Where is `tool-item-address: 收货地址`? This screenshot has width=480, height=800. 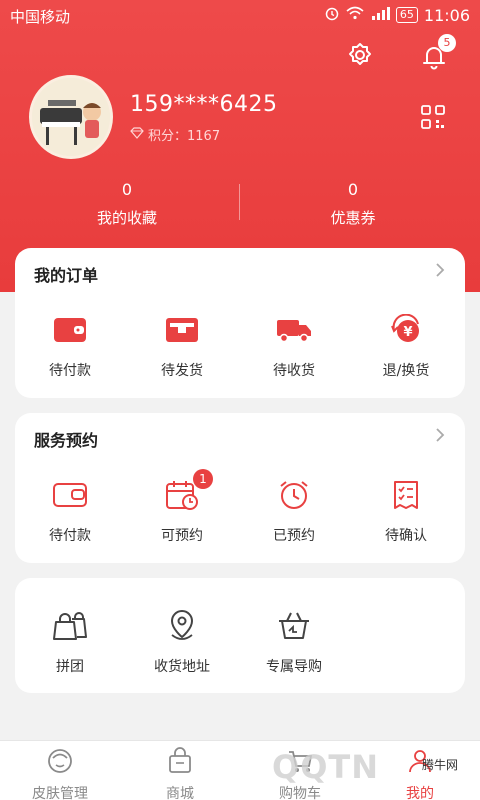 tool-item-address: 收货地址 is located at coordinates (182, 642).